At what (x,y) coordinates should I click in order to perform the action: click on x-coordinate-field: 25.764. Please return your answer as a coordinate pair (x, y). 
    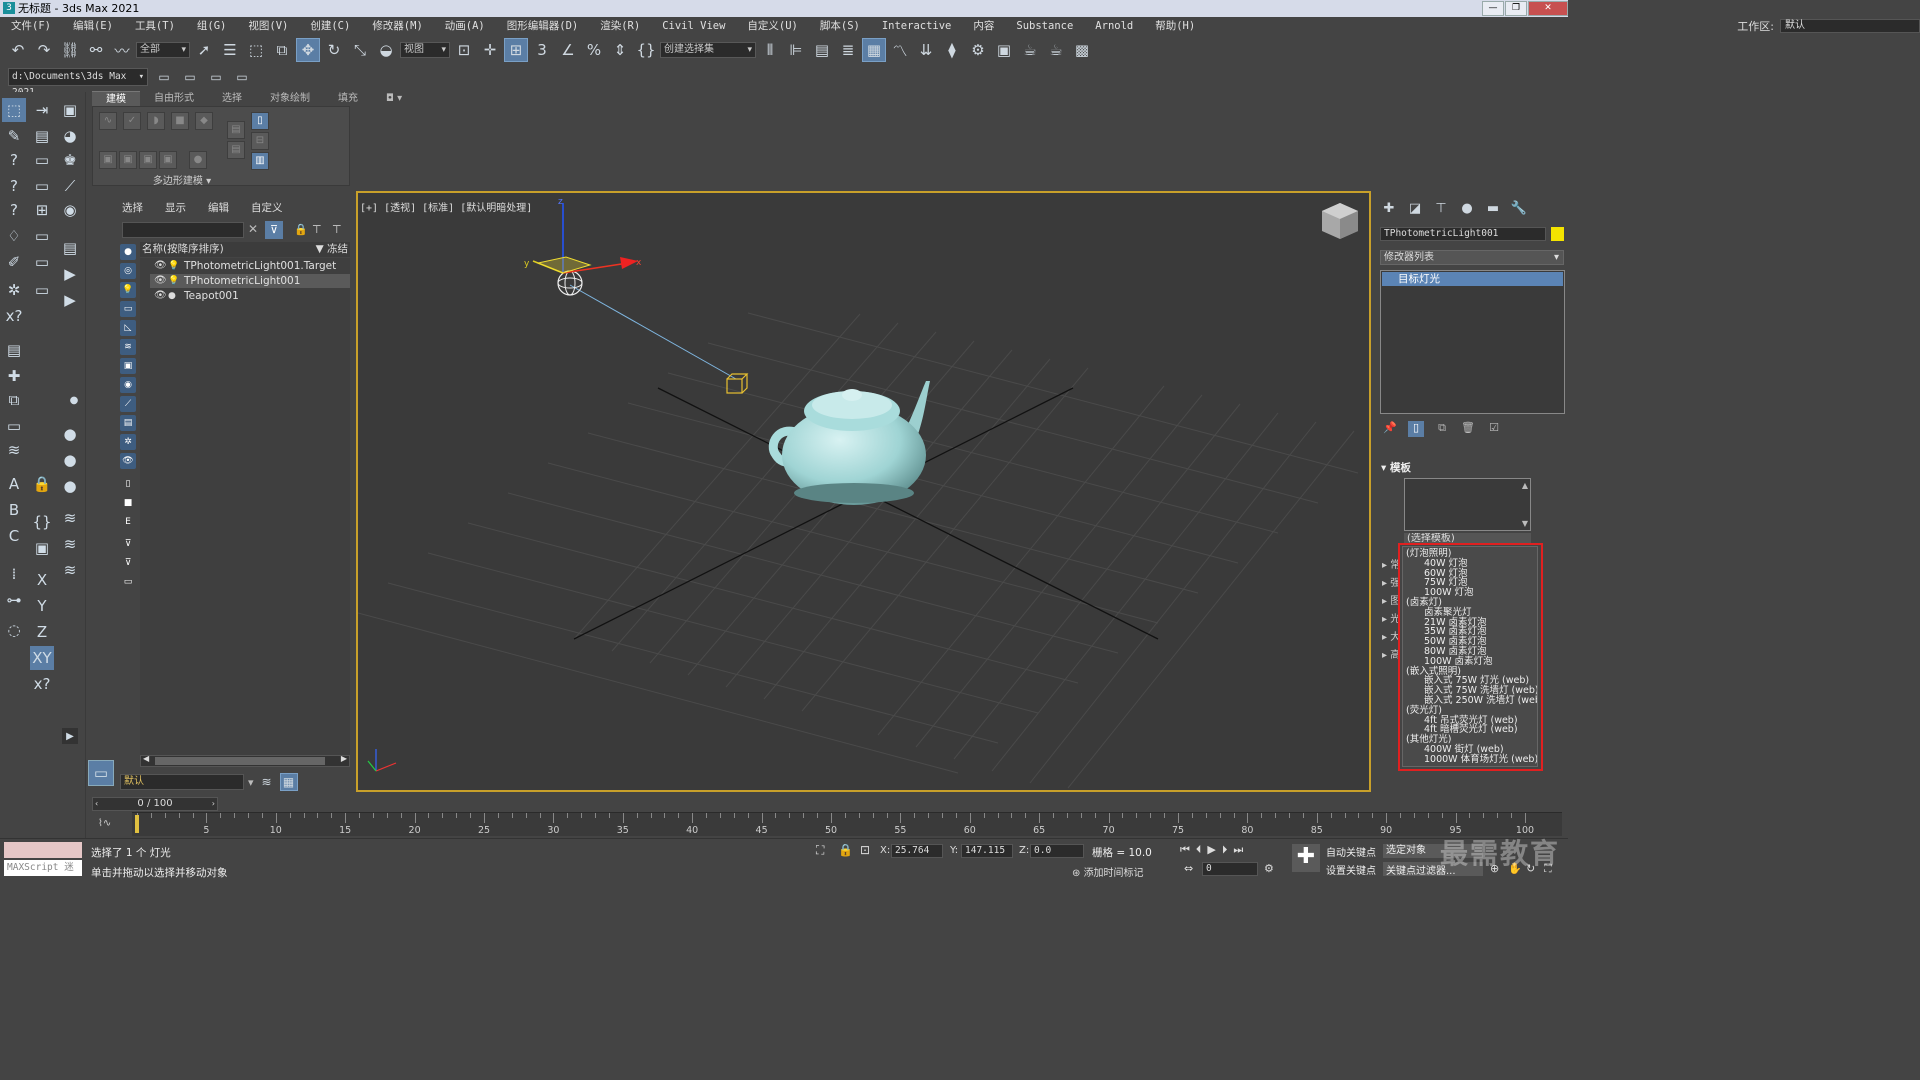
    Looking at the image, I should click on (917, 851).